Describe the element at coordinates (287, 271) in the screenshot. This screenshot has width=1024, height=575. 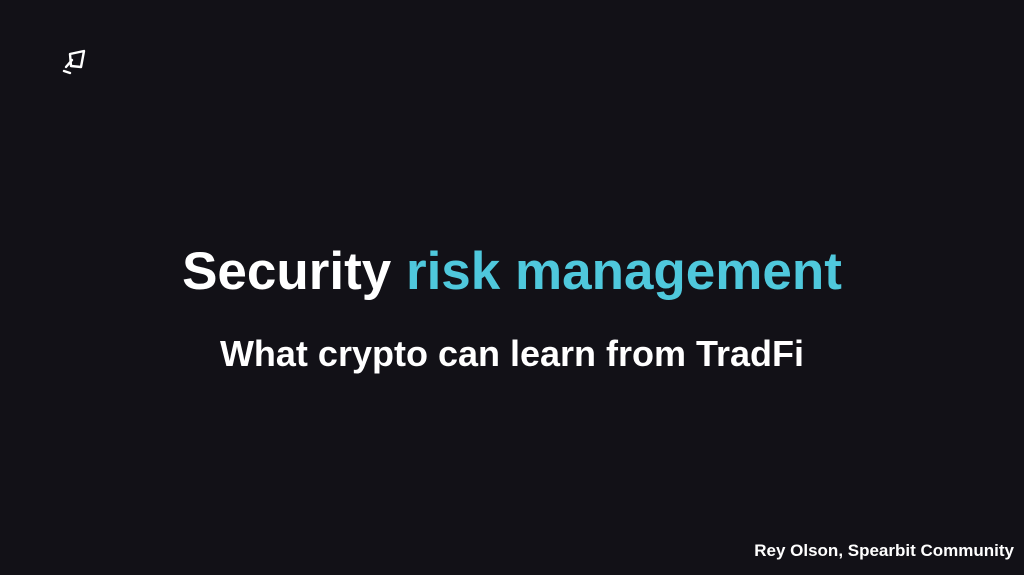
I see `title-main-text: Security` at that location.